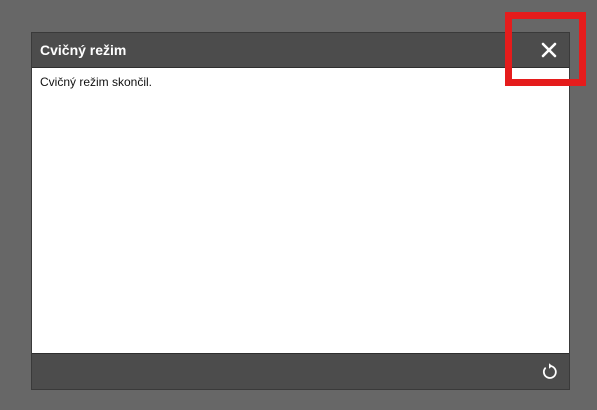  I want to click on restart-button, so click(550, 372).